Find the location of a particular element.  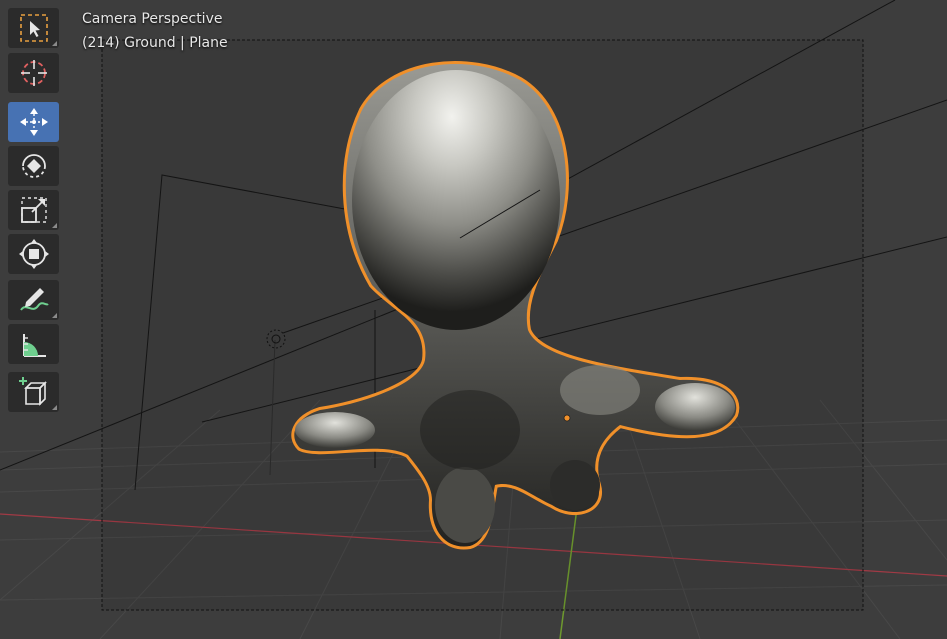

transform-tool is located at coordinates (33, 254).